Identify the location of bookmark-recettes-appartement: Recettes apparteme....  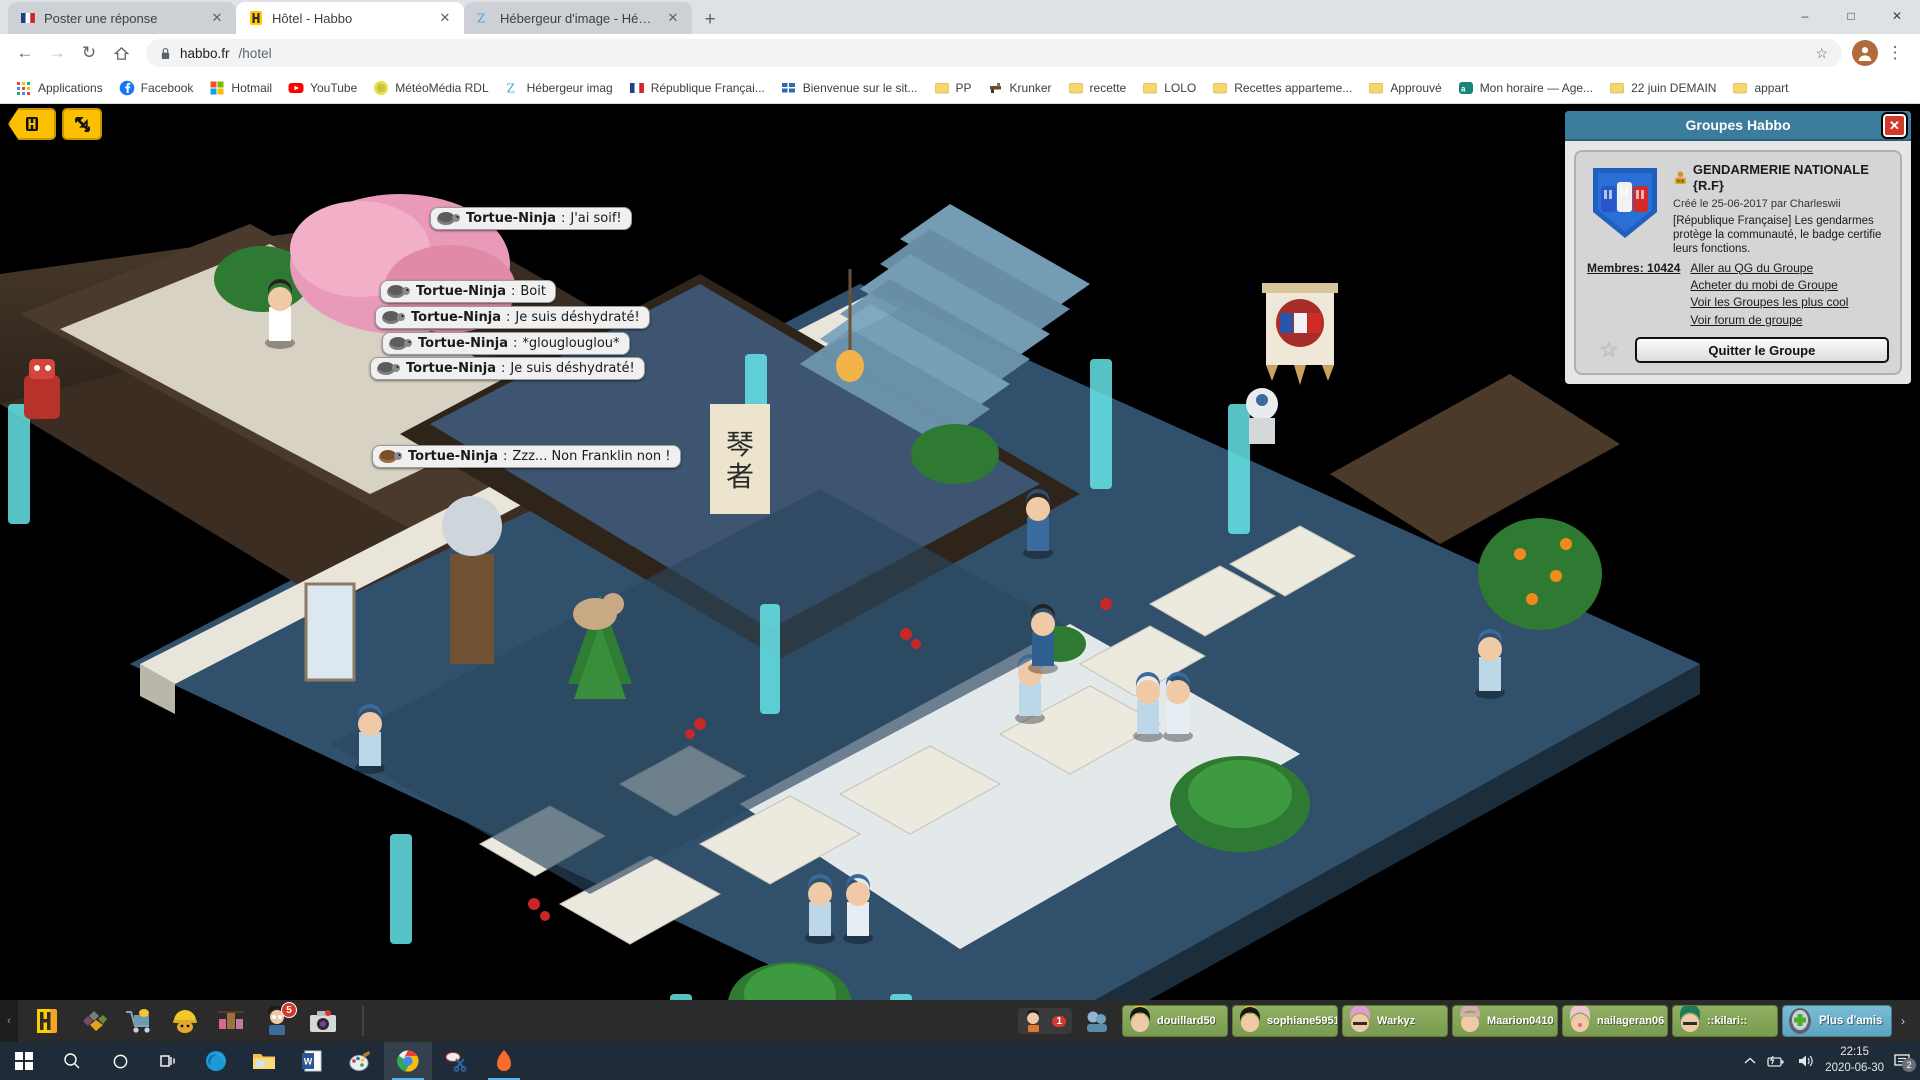
(1282, 88).